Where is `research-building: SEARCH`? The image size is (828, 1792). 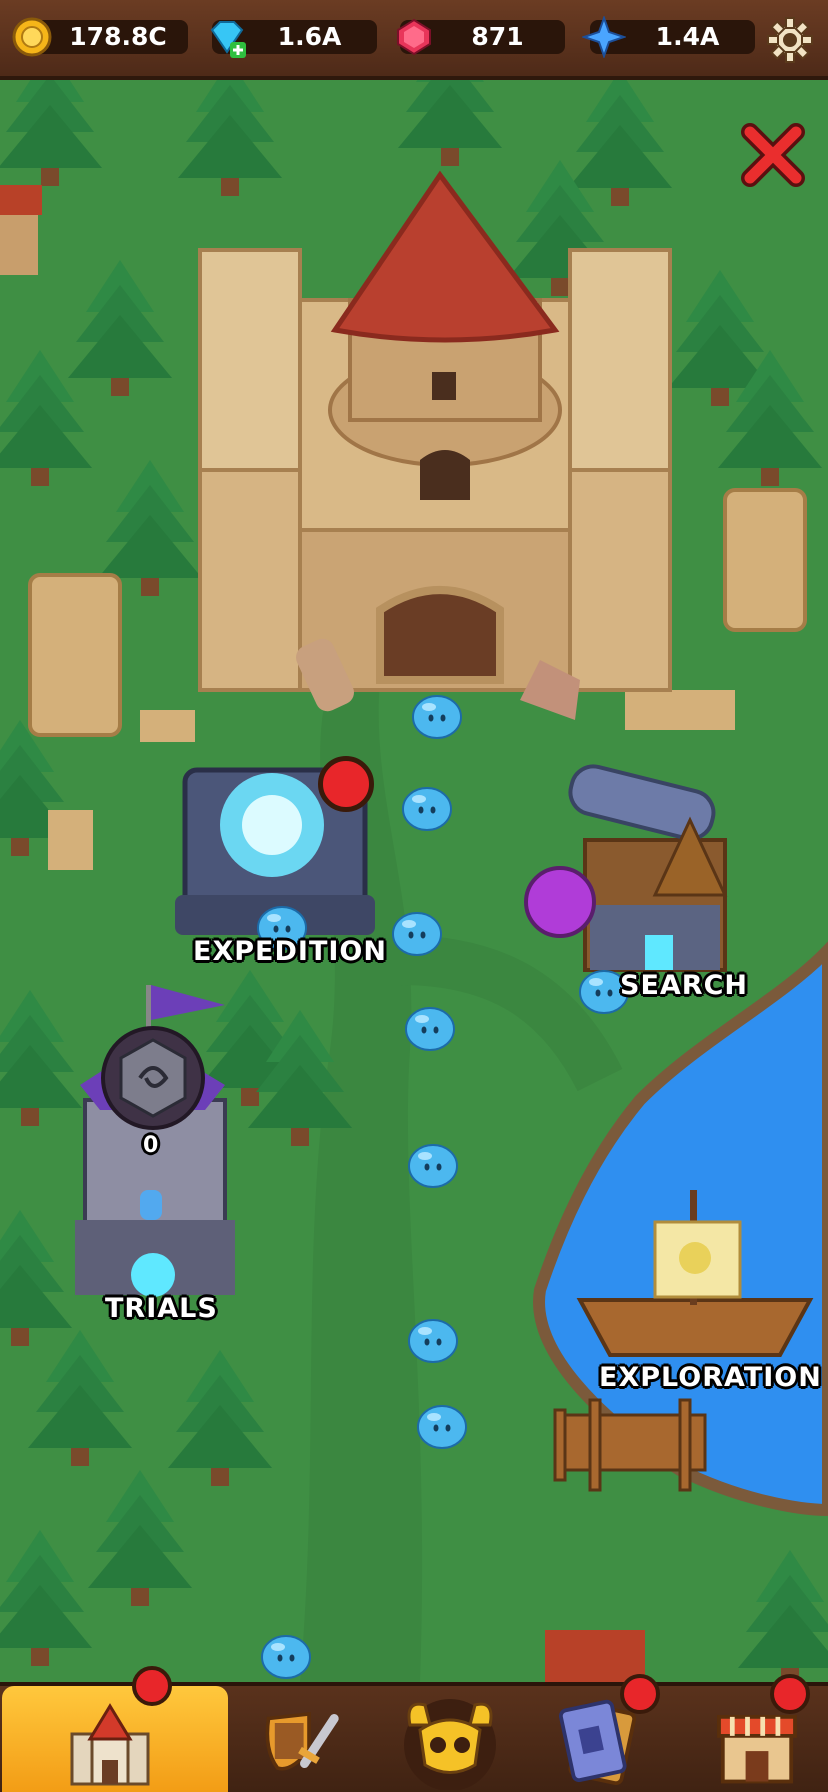 research-building: SEARCH is located at coordinates (655, 890).